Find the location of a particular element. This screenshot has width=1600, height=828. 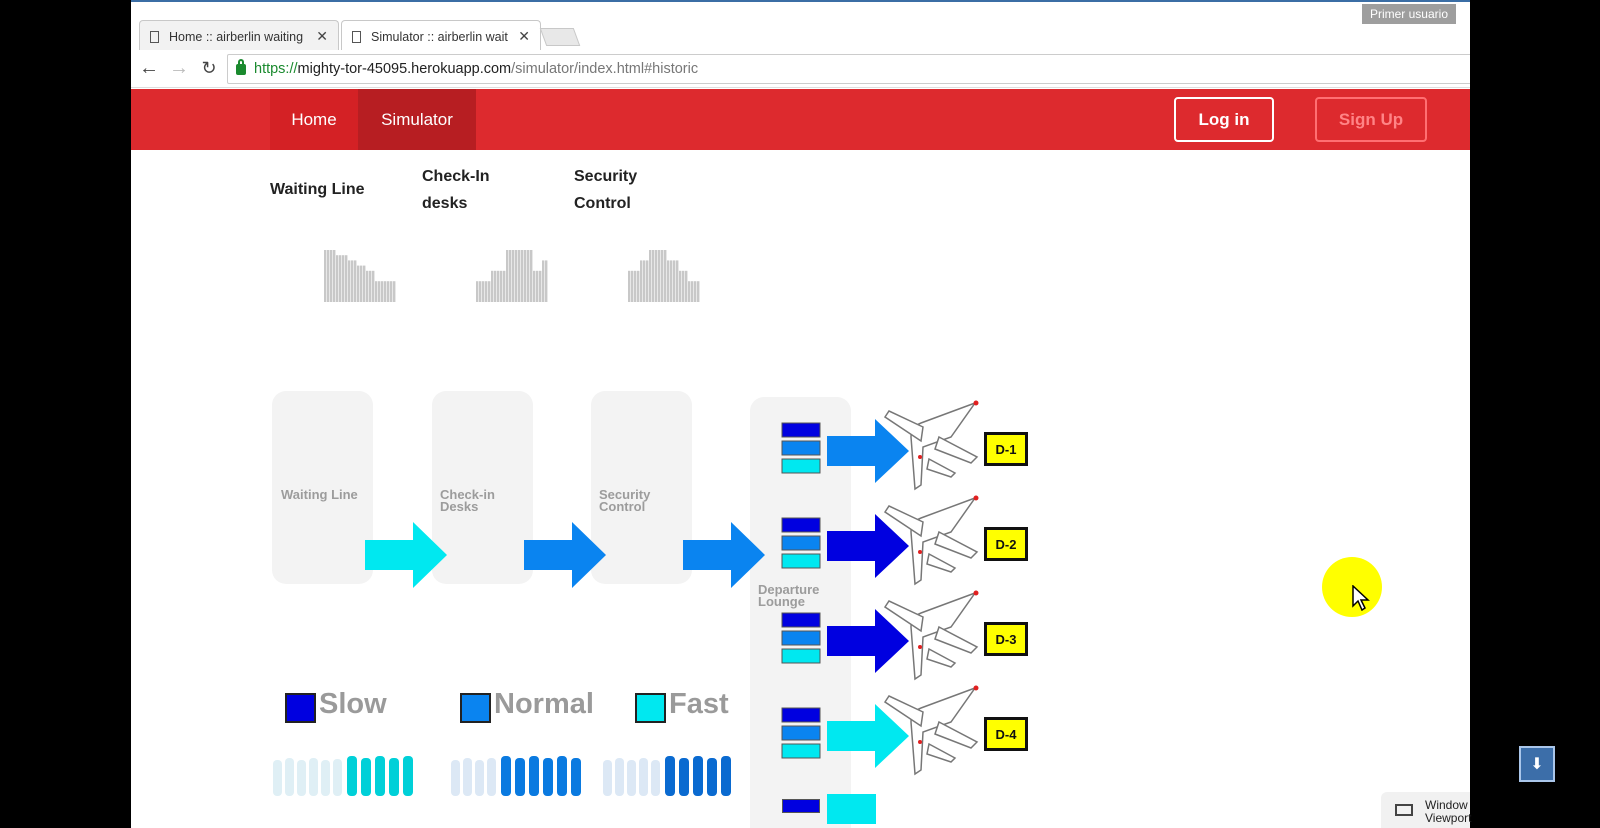

histogram-security is located at coordinates (664, 276).